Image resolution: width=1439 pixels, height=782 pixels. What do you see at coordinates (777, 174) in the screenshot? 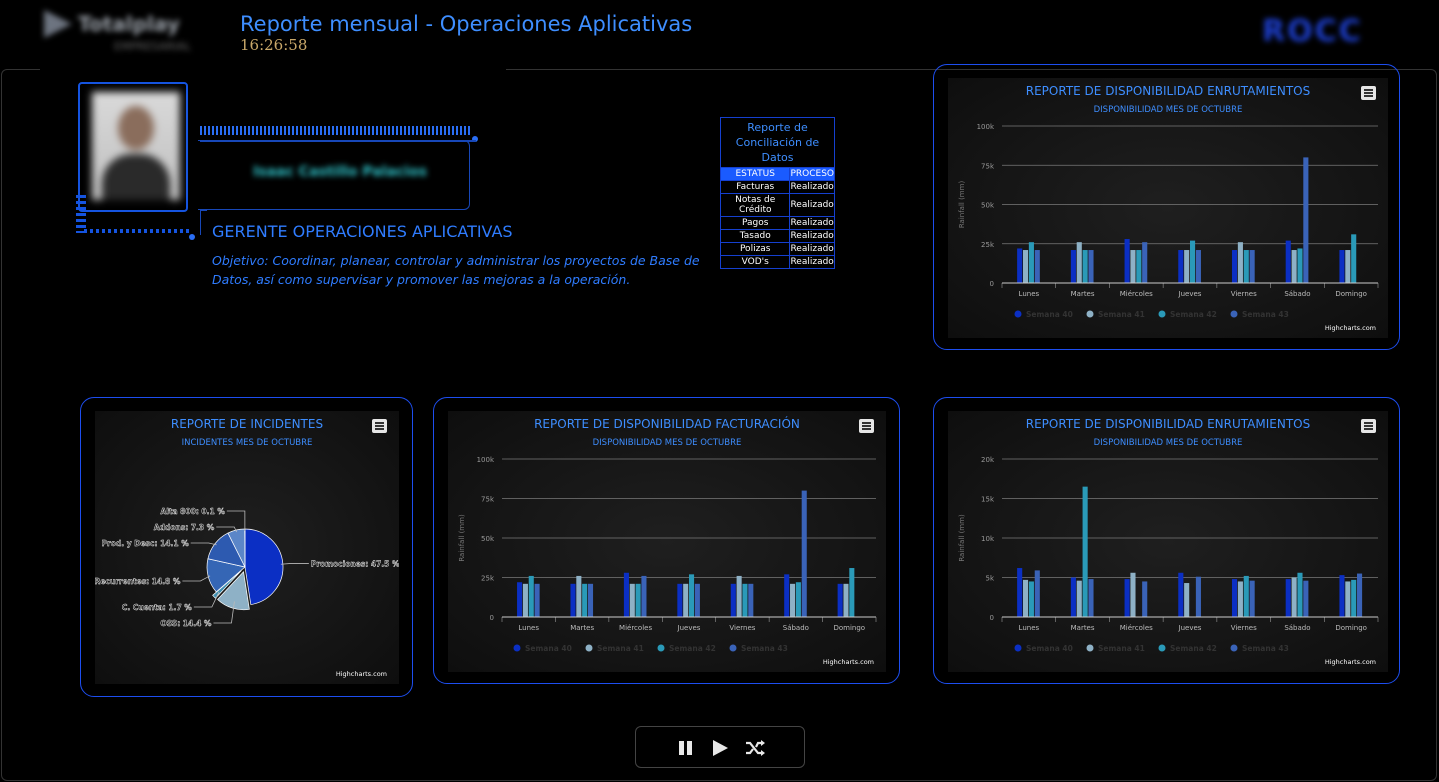
I see `table-header-row: ESTATUS PROCESO` at bounding box center [777, 174].